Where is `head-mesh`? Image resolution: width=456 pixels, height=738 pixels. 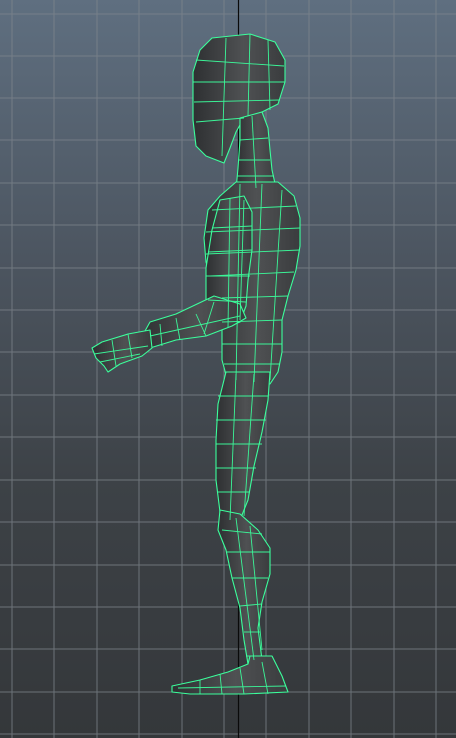
head-mesh is located at coordinates (239, 98).